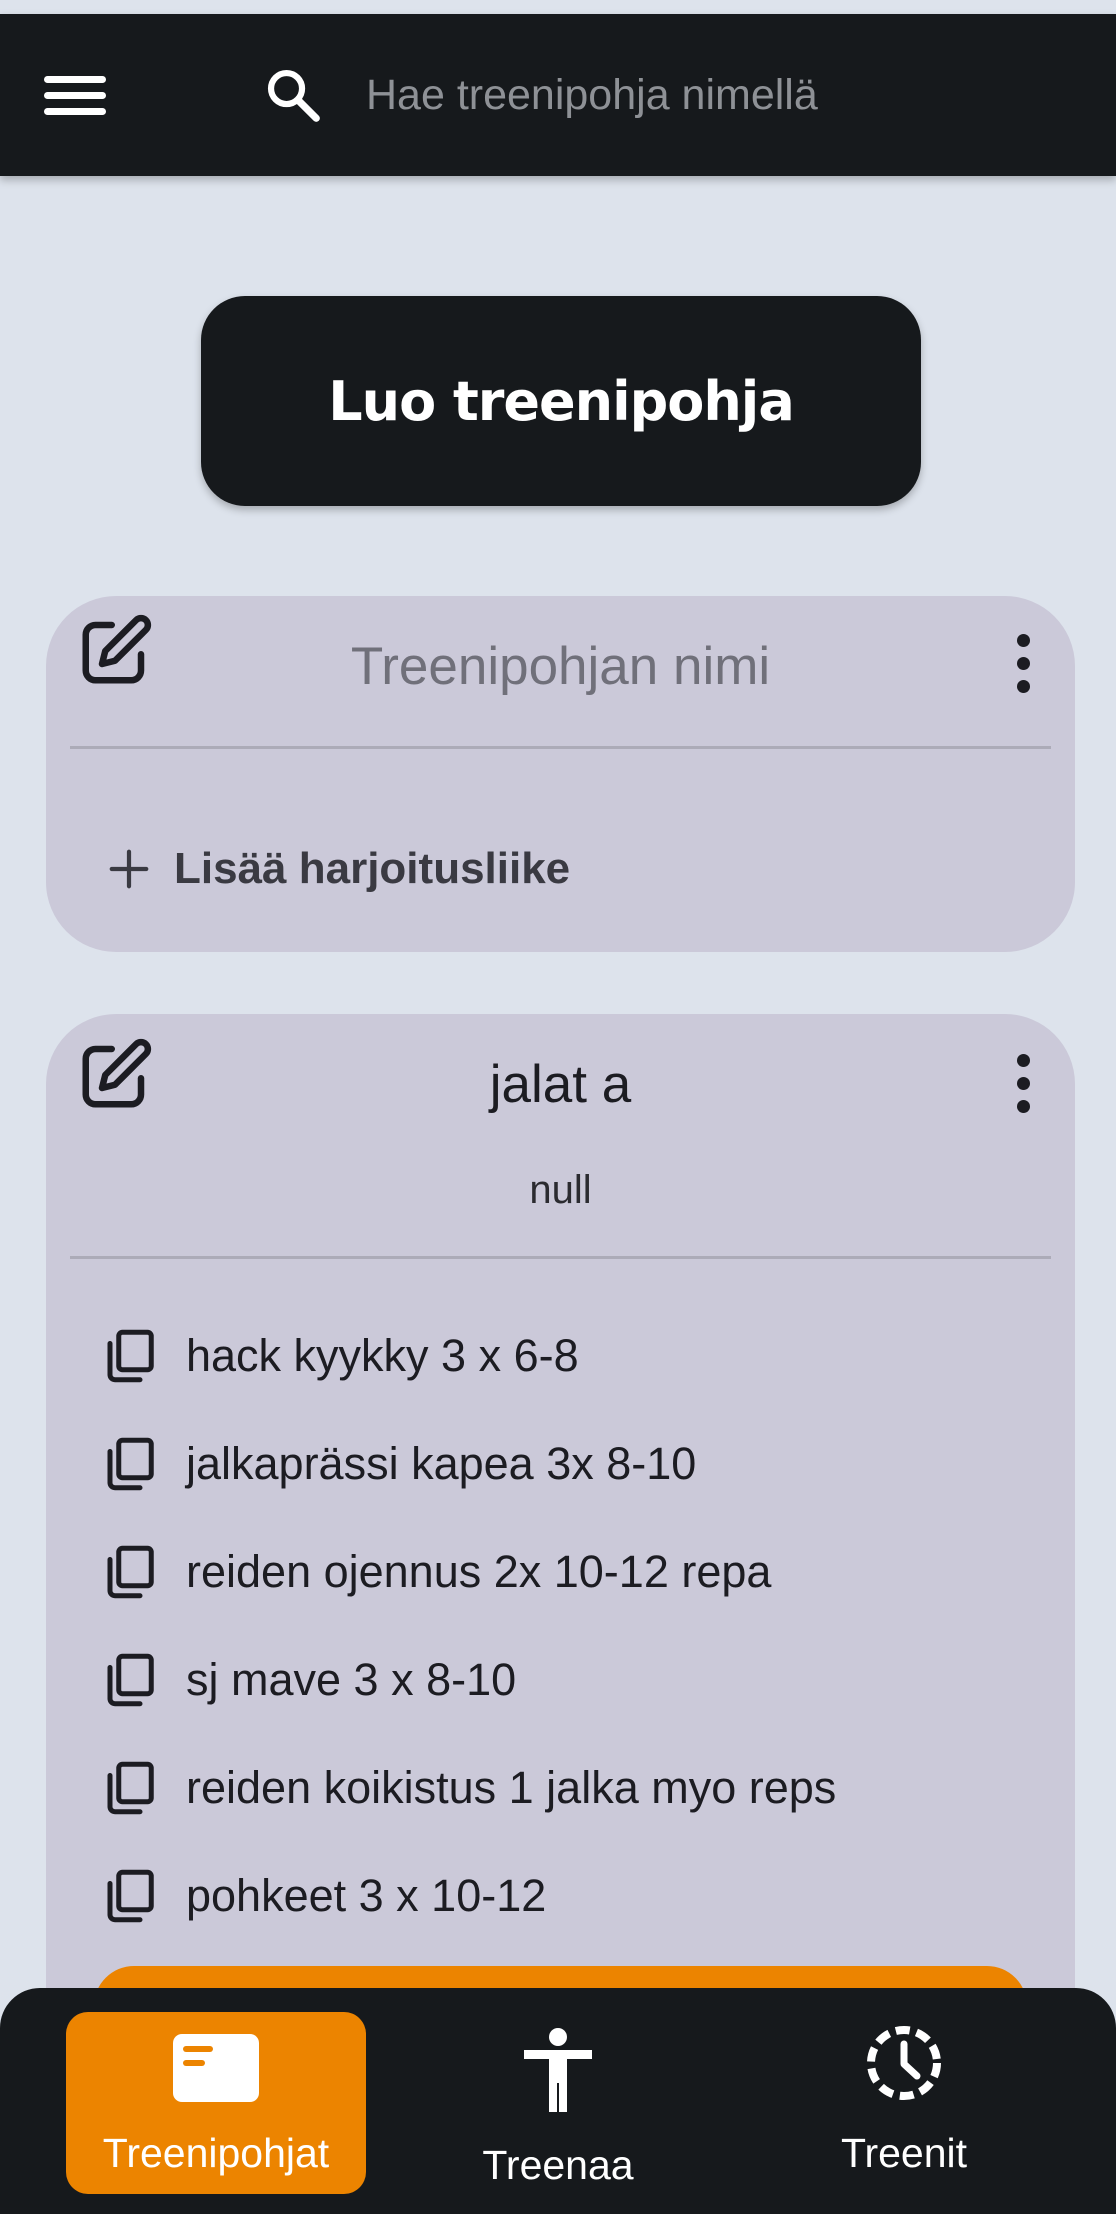 The image size is (1116, 2214). What do you see at coordinates (560, 1084) in the screenshot?
I see `template-title: jalat a` at bounding box center [560, 1084].